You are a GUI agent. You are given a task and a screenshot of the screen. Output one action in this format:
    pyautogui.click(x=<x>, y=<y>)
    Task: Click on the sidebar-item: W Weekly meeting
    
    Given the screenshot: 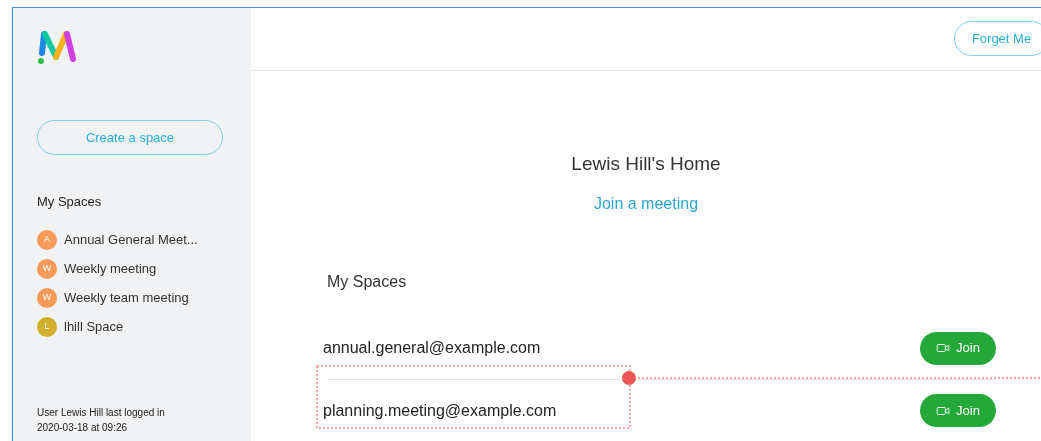 What is the action you would take?
    pyautogui.click(x=144, y=268)
    